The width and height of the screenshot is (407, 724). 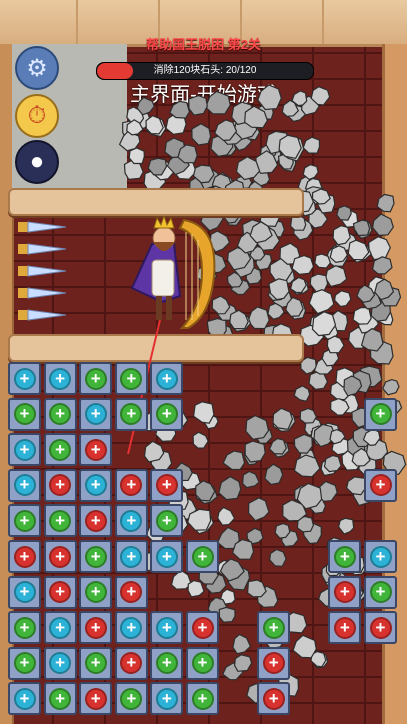 I want to click on bomb-icon: ●, so click(x=37, y=161).